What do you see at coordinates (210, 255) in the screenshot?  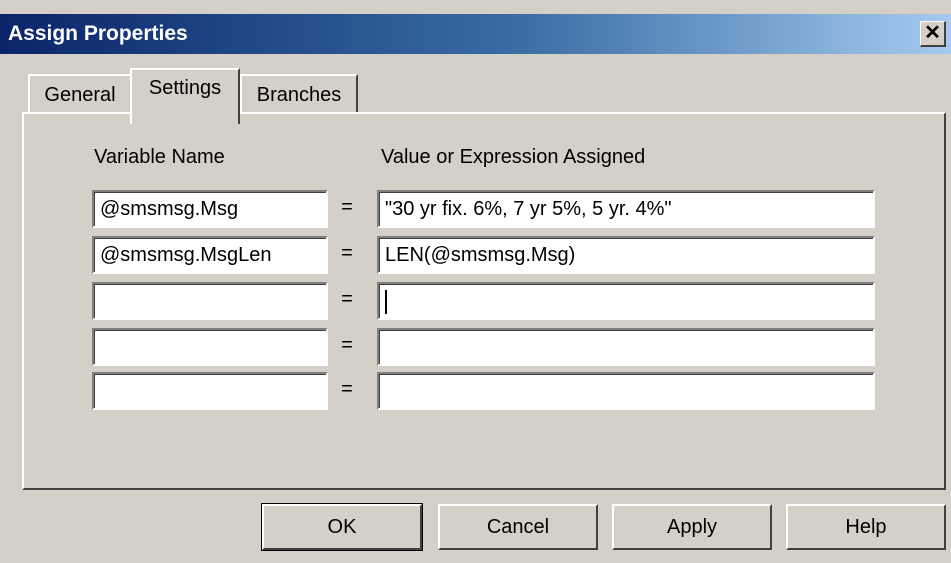 I see `variable-name-field-2: @smsmsg.MsgLen` at bounding box center [210, 255].